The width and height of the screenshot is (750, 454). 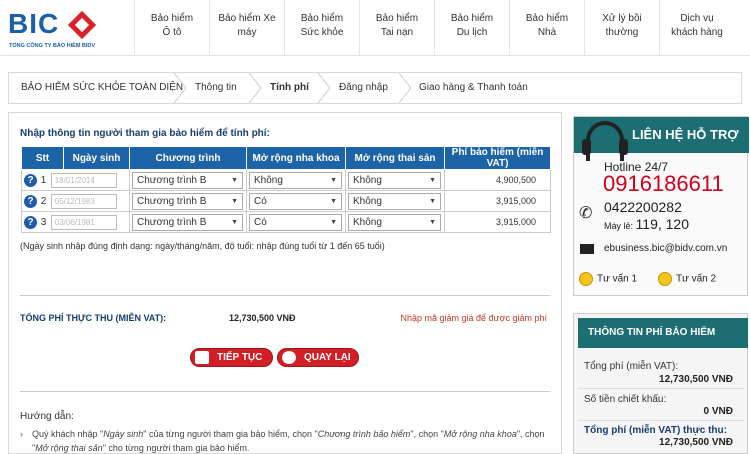 I want to click on nav-item-motorbike: Bảo hiểm Xe máy, so click(x=246, y=28).